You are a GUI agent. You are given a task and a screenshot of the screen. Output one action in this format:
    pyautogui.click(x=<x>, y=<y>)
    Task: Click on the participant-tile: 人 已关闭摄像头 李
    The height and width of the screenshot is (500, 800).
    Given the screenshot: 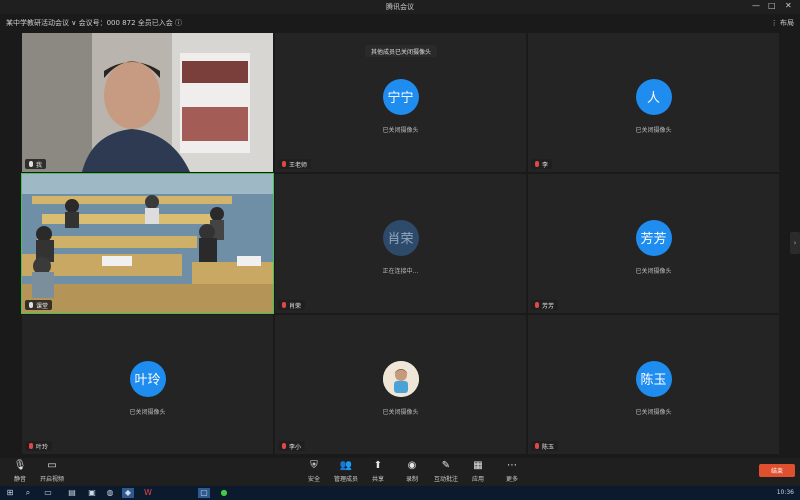 What is the action you would take?
    pyautogui.click(x=653, y=102)
    